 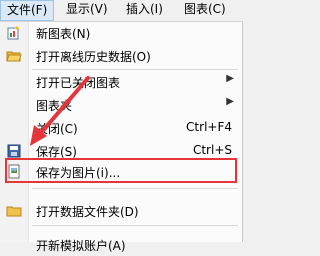 I want to click on menu-item-chart-folder: 图表夹 ▶, so click(x=121, y=105).